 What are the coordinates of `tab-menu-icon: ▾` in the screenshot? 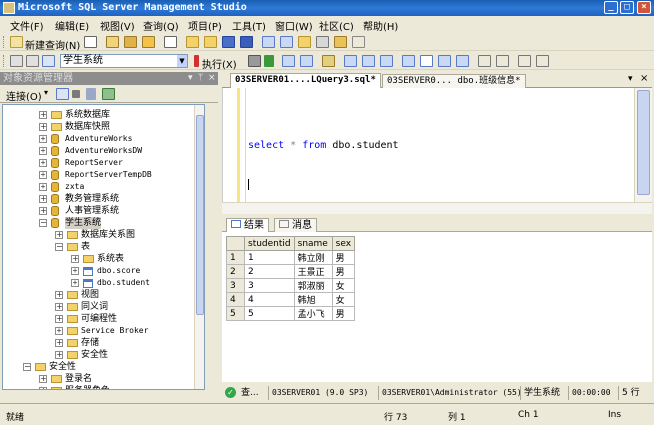 It's located at (630, 79).